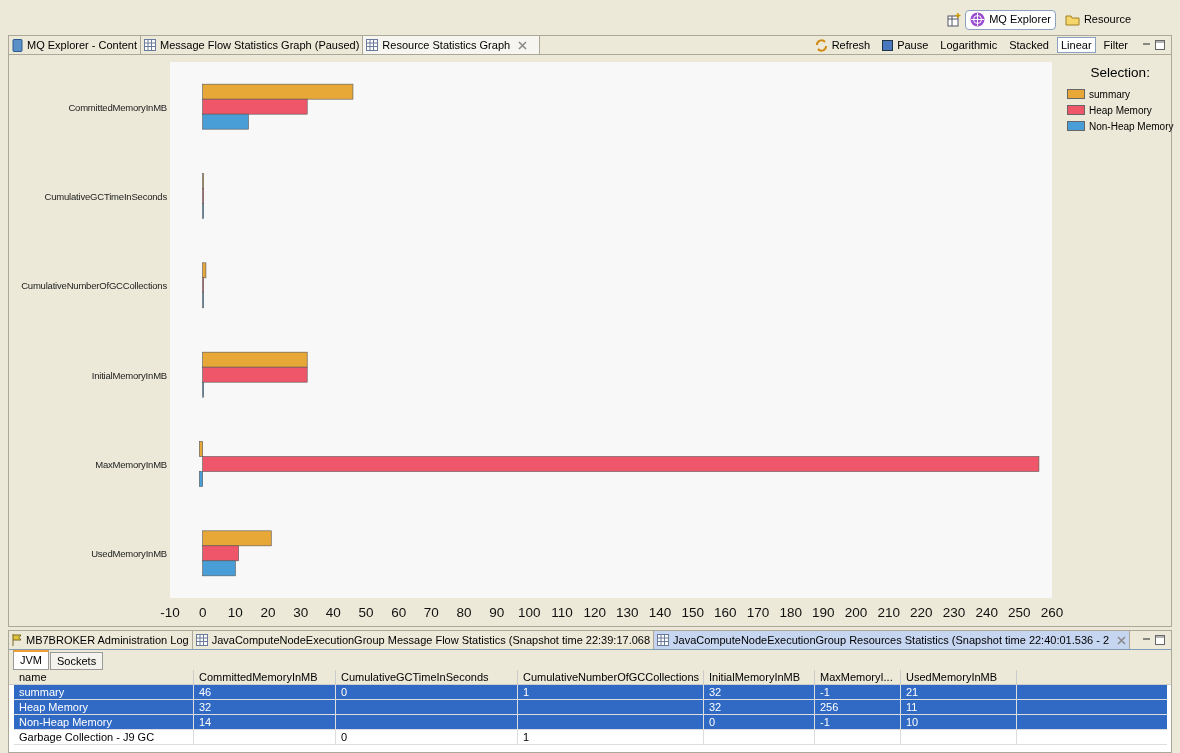 This screenshot has width=1180, height=753. Describe the element at coordinates (823, 612) in the screenshot. I see `axis-tick-label: 190` at that location.